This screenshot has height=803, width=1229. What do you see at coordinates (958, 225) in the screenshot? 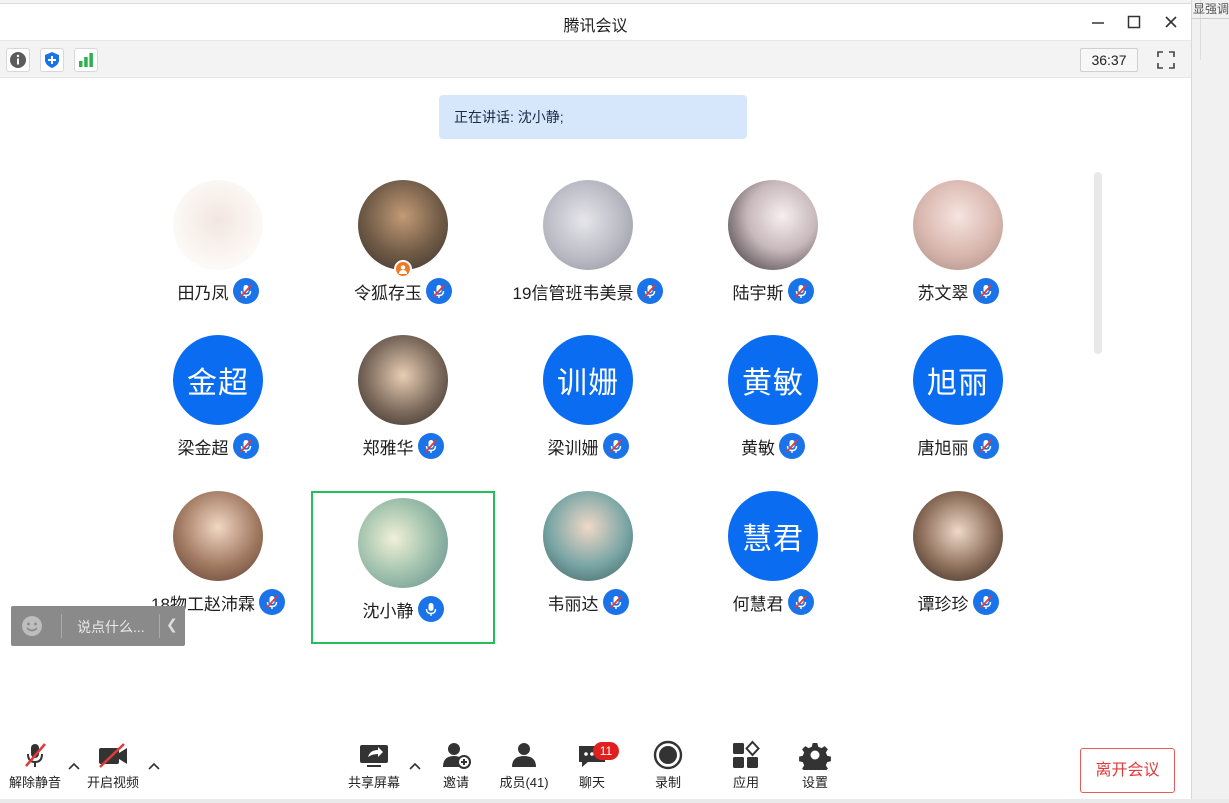
I see `girl-photo-avatar` at bounding box center [958, 225].